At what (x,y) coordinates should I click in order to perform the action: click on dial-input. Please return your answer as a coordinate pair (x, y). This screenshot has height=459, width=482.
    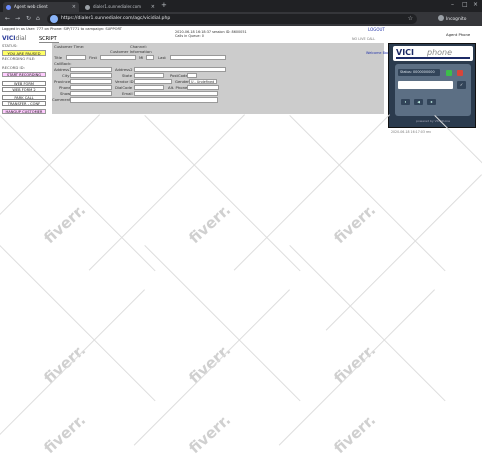
    Looking at the image, I should click on (425, 85).